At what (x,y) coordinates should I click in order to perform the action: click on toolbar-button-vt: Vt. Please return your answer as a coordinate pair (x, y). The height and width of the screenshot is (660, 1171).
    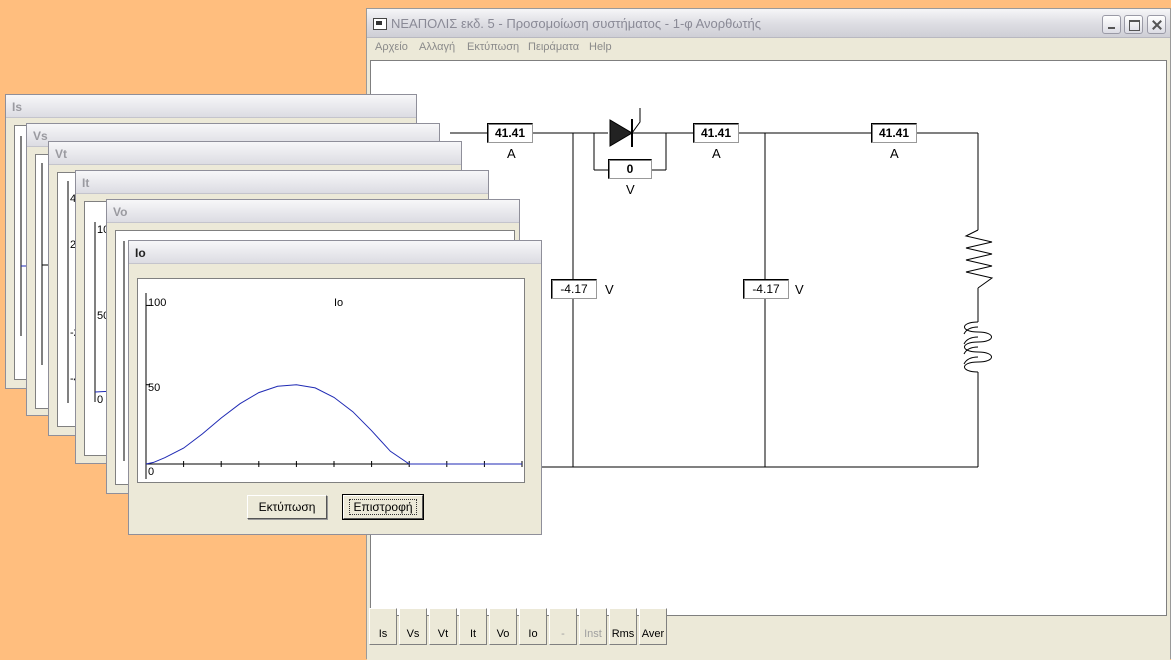
    Looking at the image, I should click on (443, 626).